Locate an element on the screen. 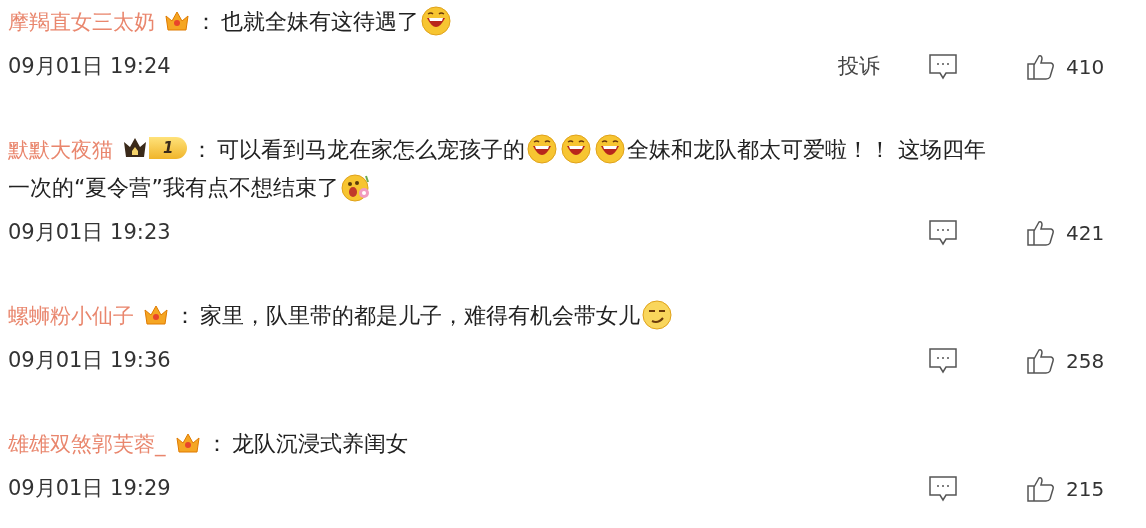  smirking-face-icon is located at coordinates (657, 315).